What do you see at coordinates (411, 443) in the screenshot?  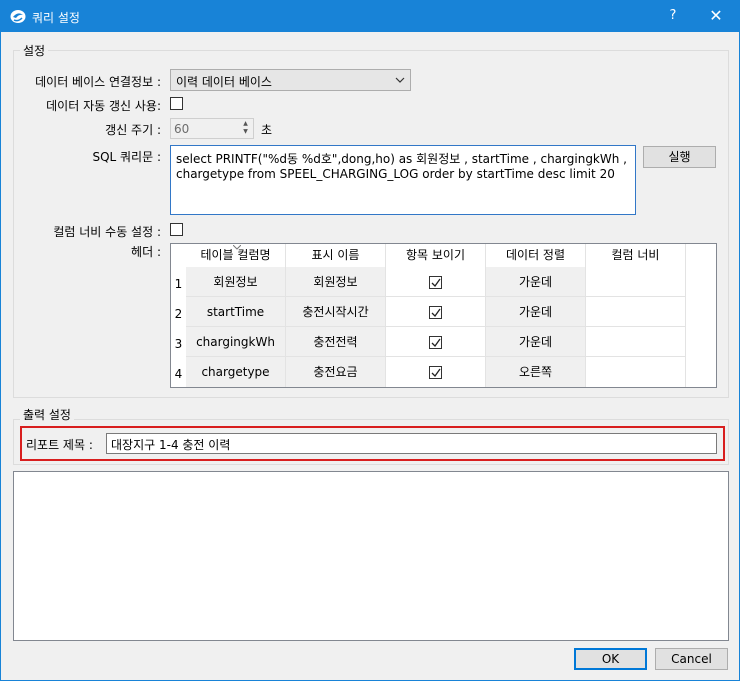 I see `report-title-input: 대장지구 1-4 충전 이력` at bounding box center [411, 443].